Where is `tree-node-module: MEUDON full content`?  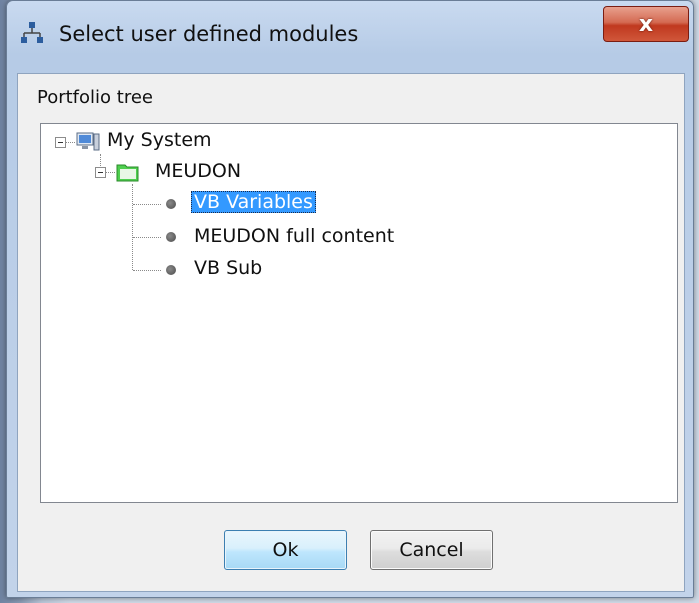 tree-node-module: MEUDON full content is located at coordinates (294, 236).